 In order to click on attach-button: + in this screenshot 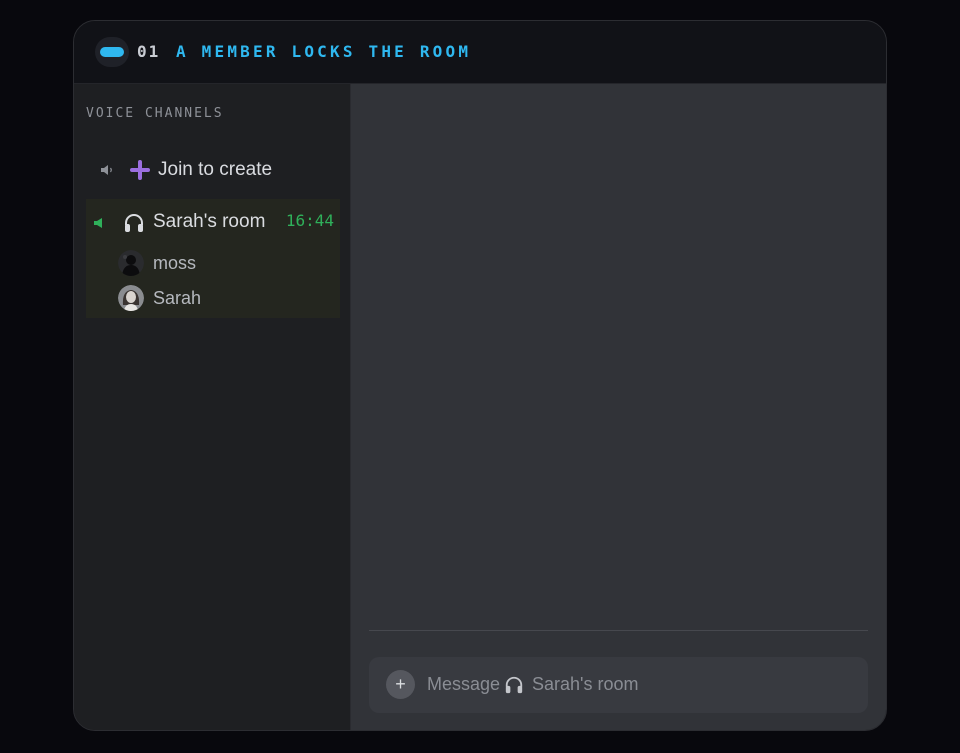, I will do `click(400, 684)`.